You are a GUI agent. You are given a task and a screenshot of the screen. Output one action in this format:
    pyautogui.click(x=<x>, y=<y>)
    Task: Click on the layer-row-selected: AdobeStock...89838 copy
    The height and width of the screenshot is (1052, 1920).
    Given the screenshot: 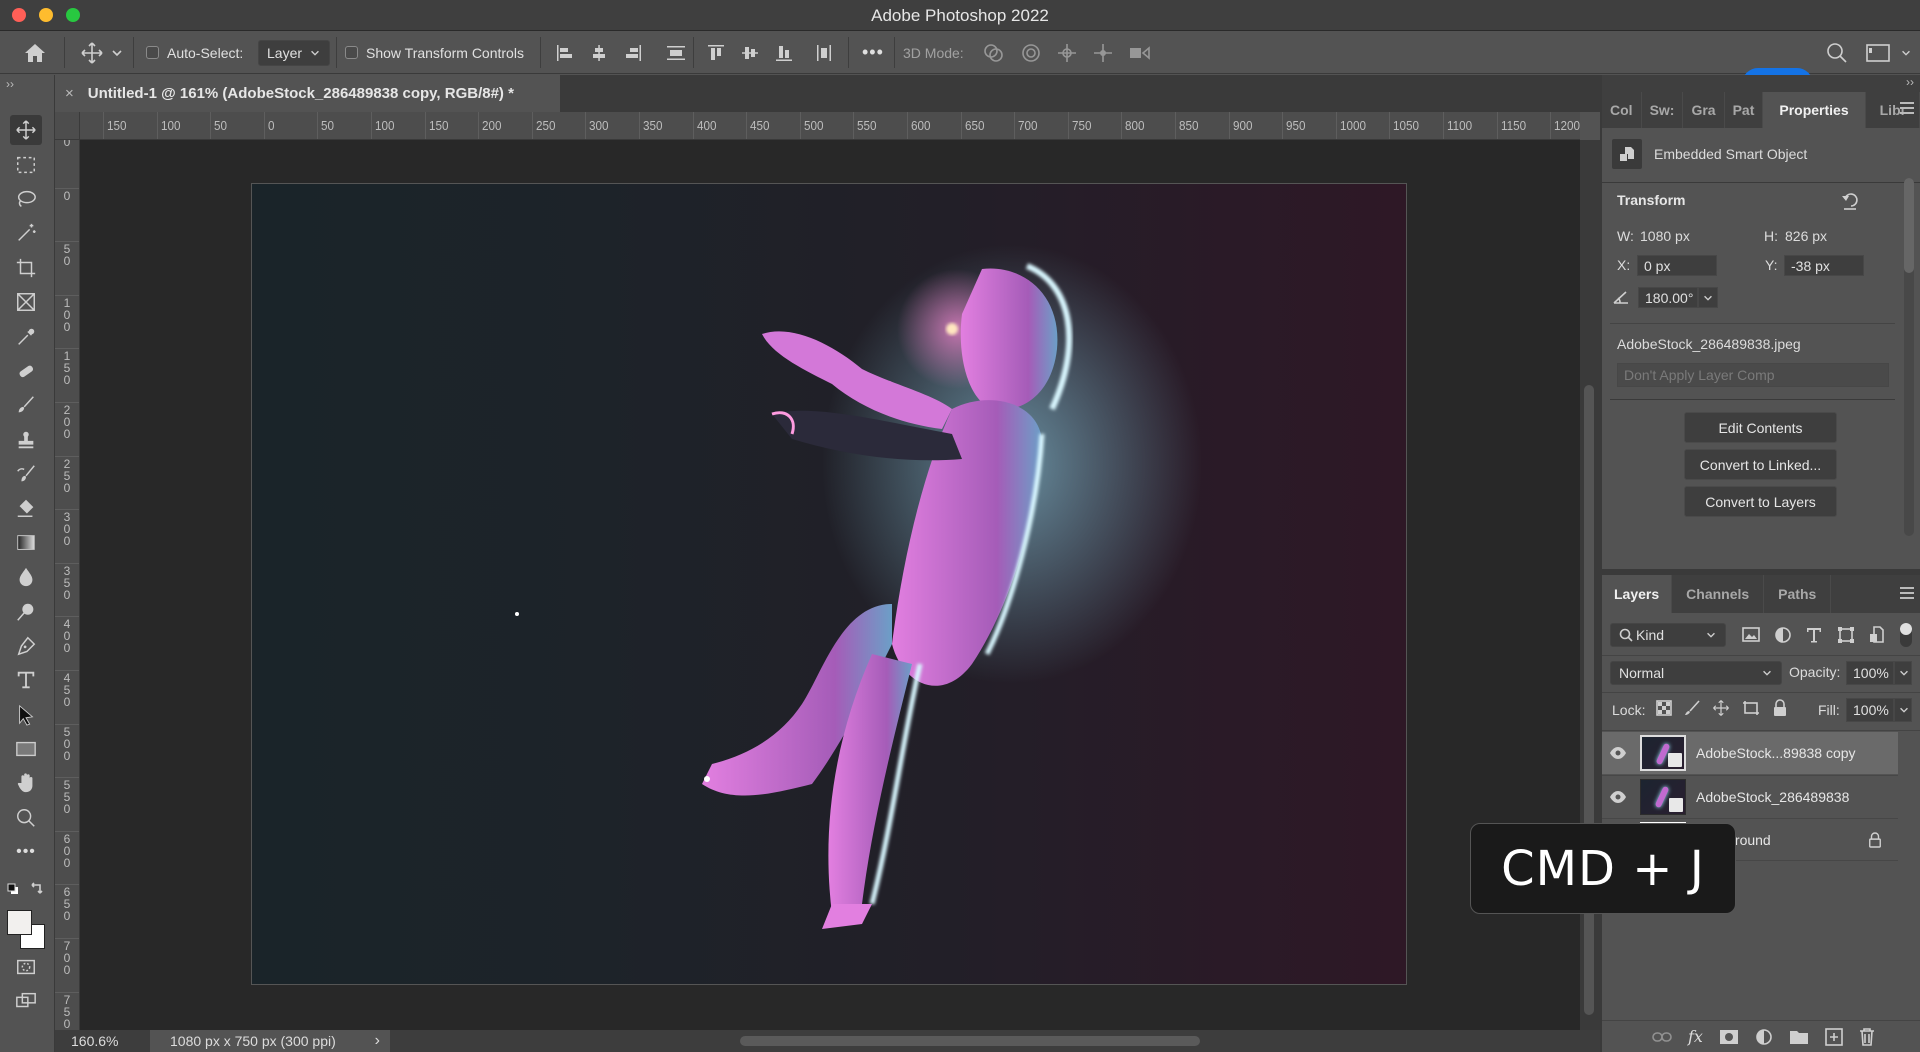 What is the action you would take?
    pyautogui.click(x=1750, y=753)
    